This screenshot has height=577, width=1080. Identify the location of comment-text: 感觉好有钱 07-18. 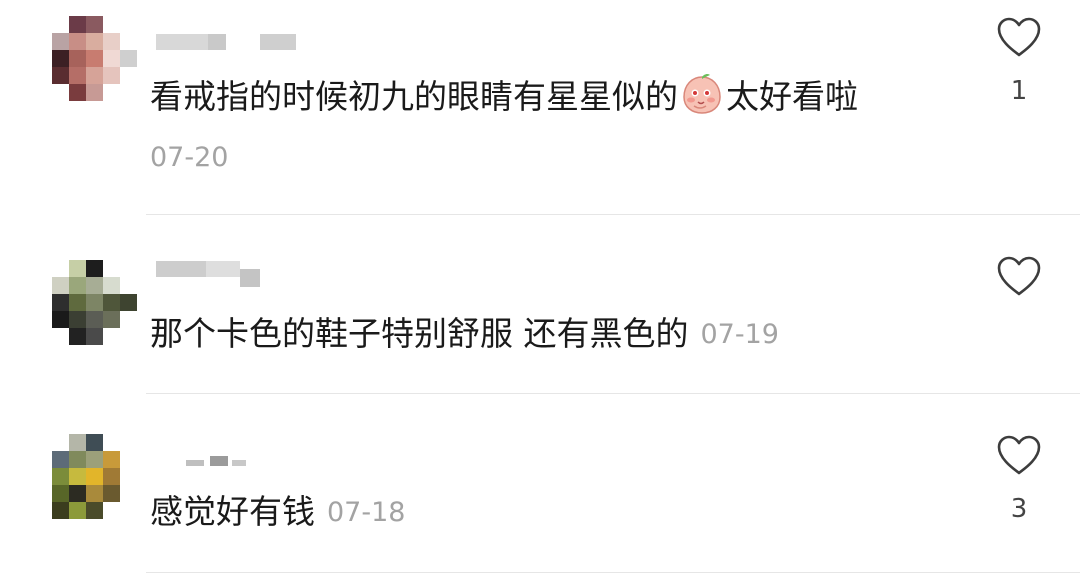
(277, 512).